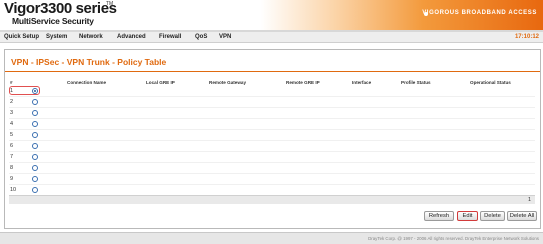 The image size is (543, 244). I want to click on delete-all-button: Delete All, so click(522, 216).